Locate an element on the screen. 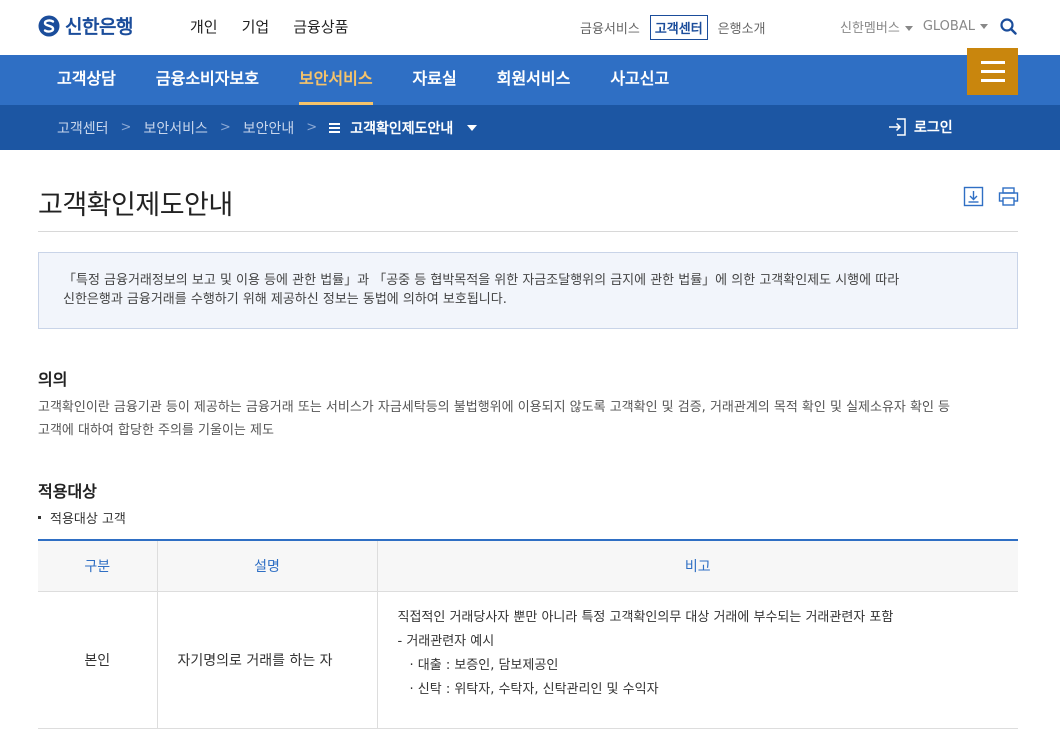 The width and height of the screenshot is (1060, 731). search-icon is located at coordinates (1008, 26).